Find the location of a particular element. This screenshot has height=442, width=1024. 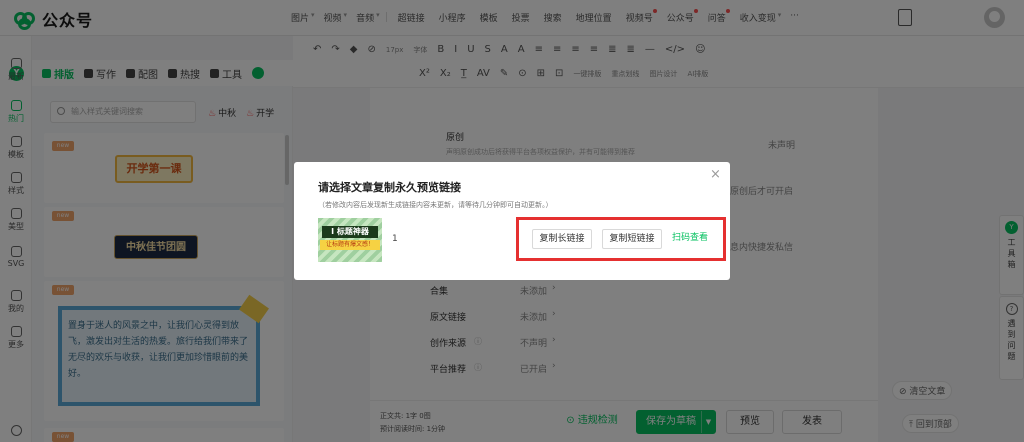

scan-qr-button: 扫码查看 is located at coordinates (690, 239).